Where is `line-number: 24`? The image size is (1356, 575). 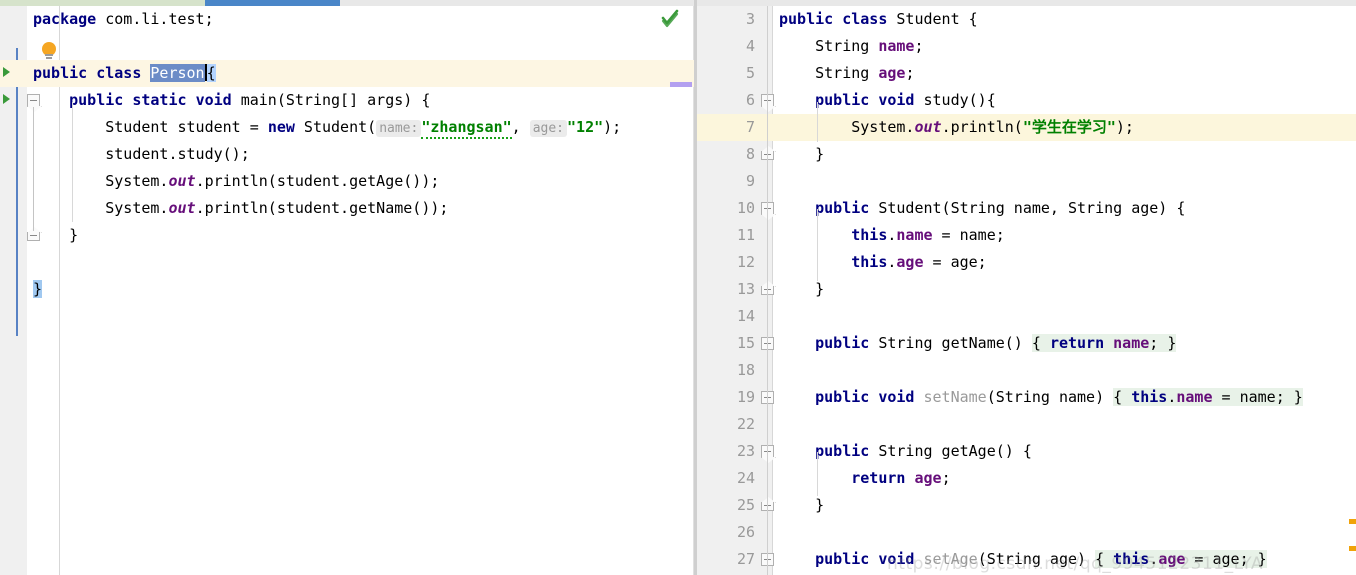
line-number: 24 is located at coordinates (745, 478).